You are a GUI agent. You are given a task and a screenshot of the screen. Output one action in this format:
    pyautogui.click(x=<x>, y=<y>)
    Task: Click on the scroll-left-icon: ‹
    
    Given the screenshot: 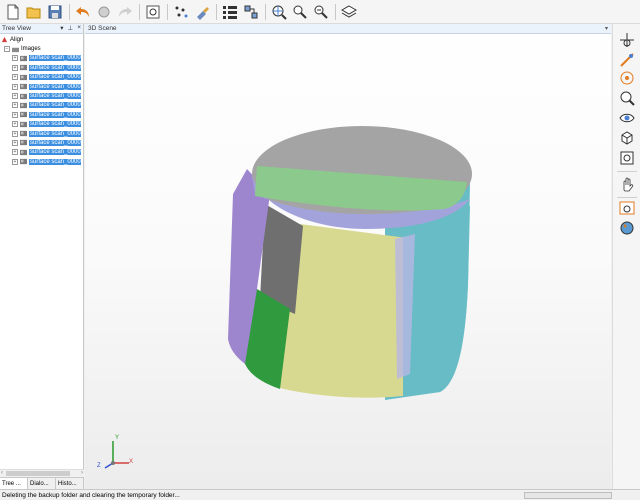 What is the action you would take?
    pyautogui.click(x=2, y=473)
    